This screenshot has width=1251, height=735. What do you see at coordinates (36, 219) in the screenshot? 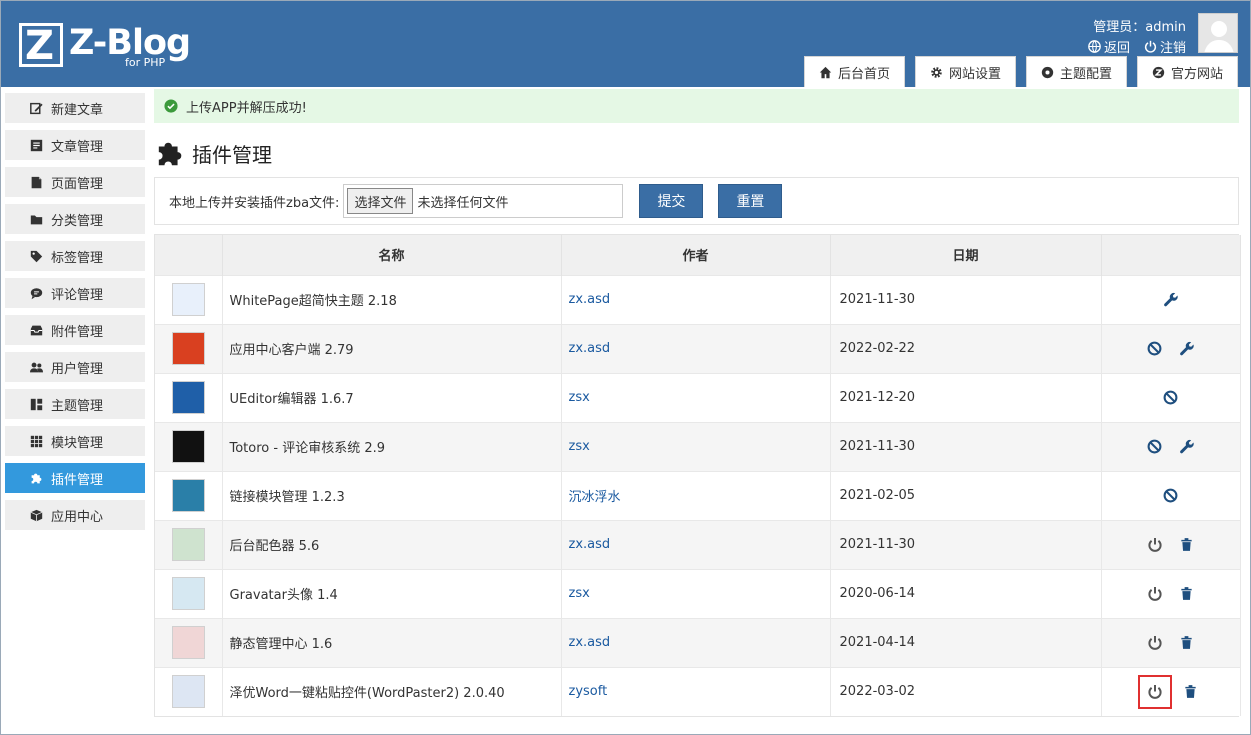
I see `folder-icon` at bounding box center [36, 219].